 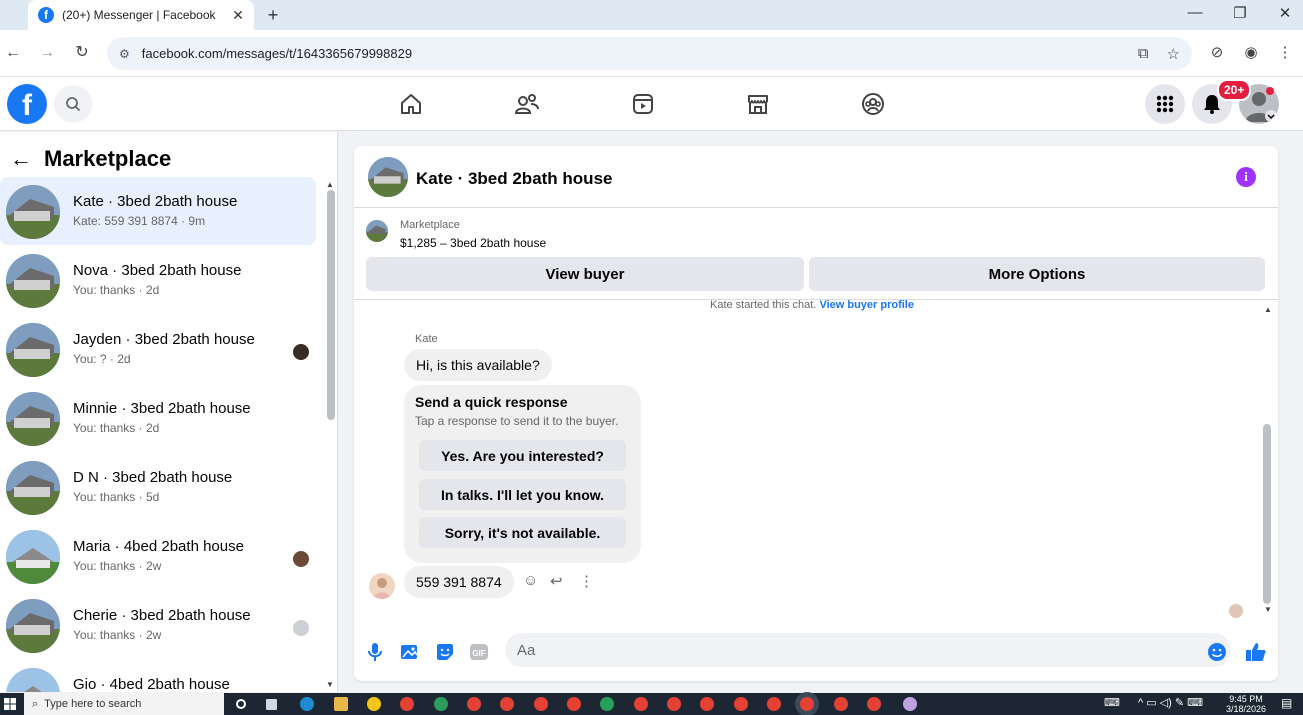 What do you see at coordinates (527, 104) in the screenshot?
I see `friends-nav-button` at bounding box center [527, 104].